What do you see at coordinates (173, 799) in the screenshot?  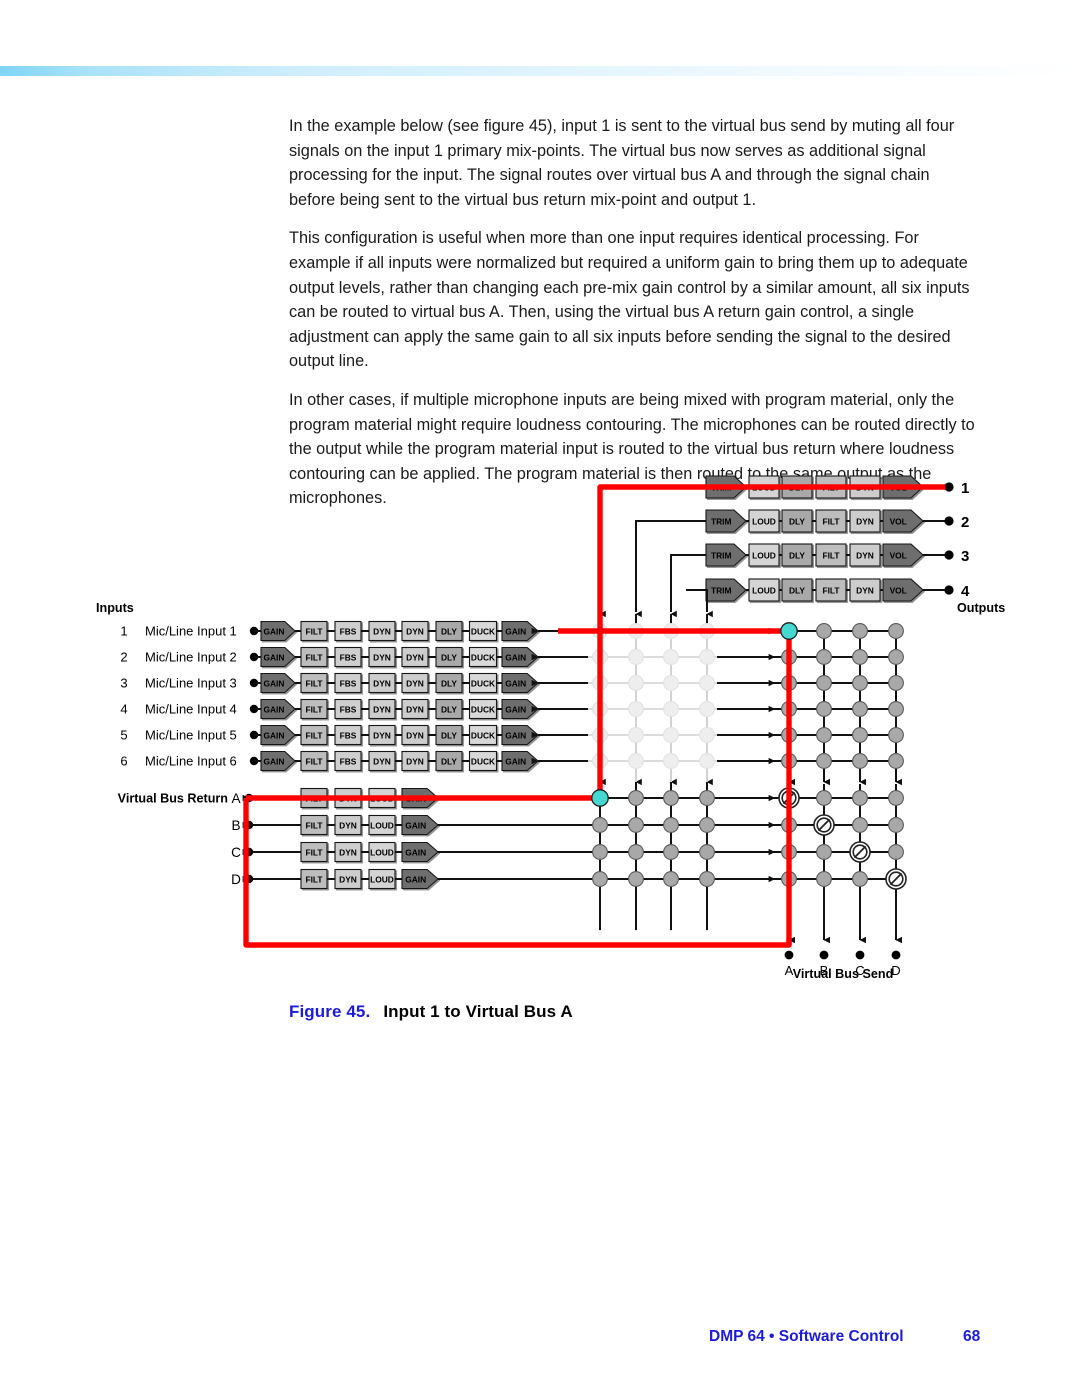 I see `virtual-bus-return-heading: Virtual Bus Return` at bounding box center [173, 799].